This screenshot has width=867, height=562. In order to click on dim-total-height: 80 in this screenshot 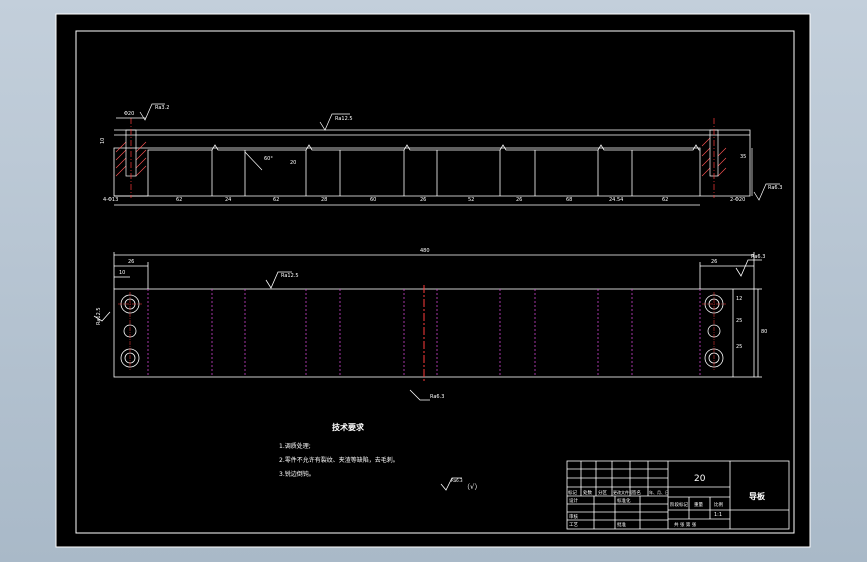, I will do `click(764, 332)`.